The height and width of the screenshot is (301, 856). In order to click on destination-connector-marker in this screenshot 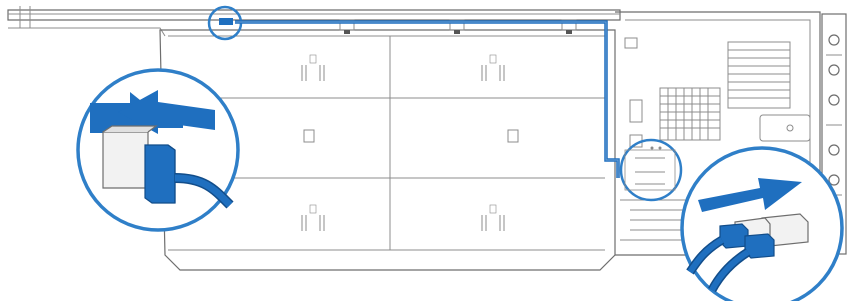, I will do `click(651, 170)`.